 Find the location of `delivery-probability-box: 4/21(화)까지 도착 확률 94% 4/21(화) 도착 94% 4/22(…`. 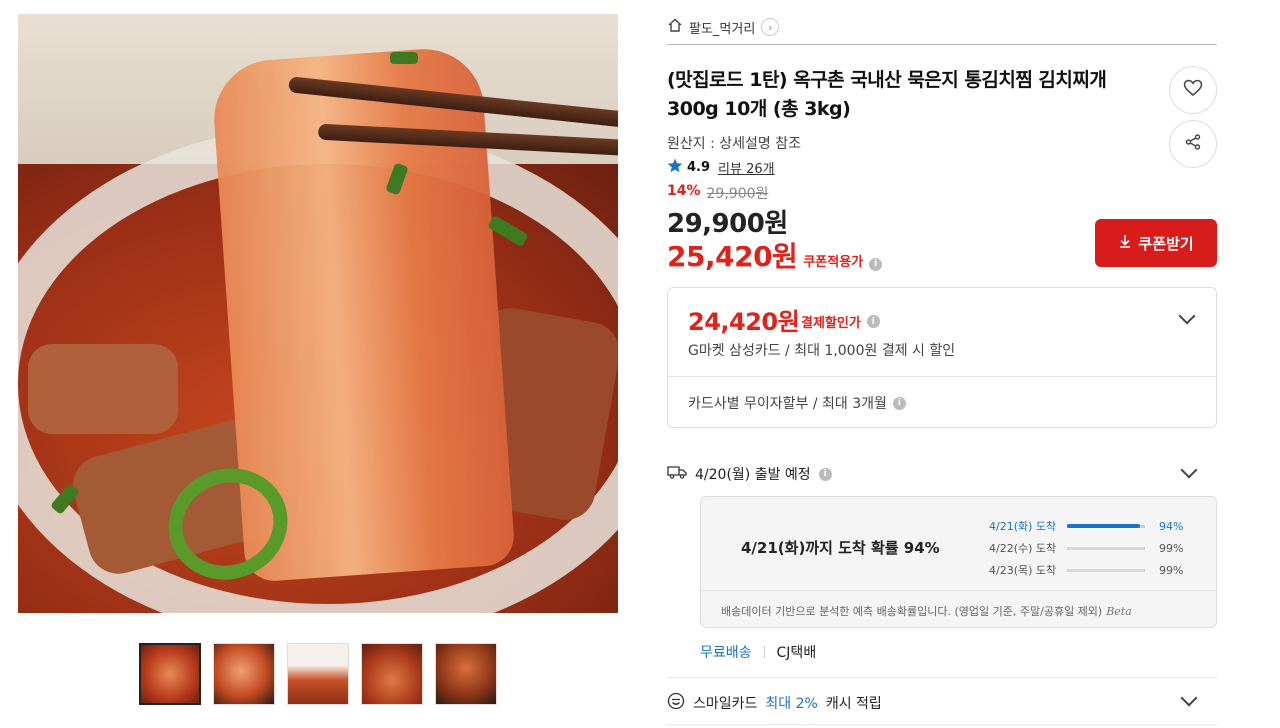

delivery-probability-box: 4/21(화)까지 도착 확률 94% 4/21(화) 도착 94% 4/22(… is located at coordinates (958, 562).